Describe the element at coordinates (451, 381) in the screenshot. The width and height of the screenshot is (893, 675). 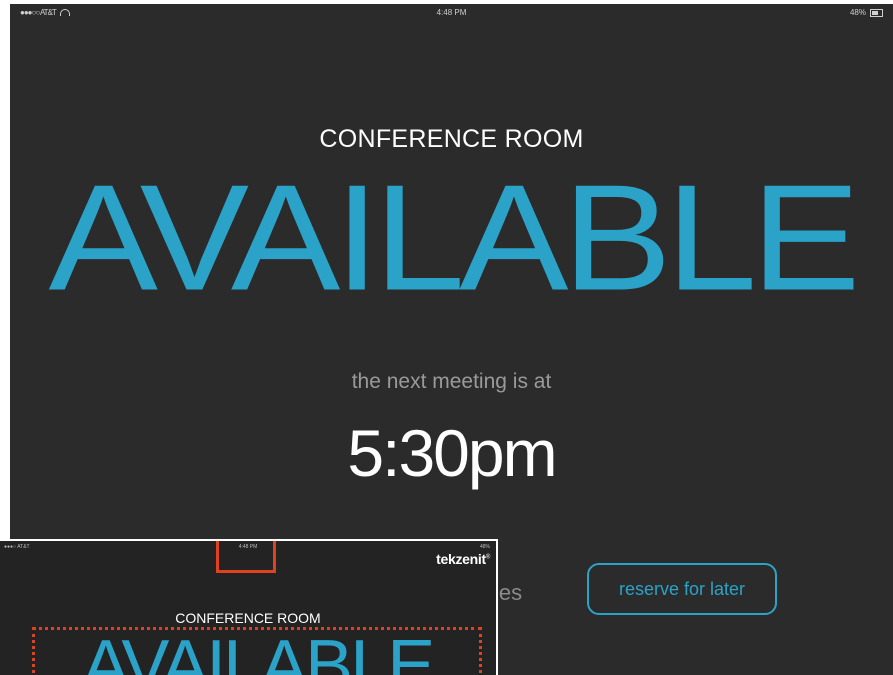
I see `next-meeting-label: the next meeting is at` at that location.